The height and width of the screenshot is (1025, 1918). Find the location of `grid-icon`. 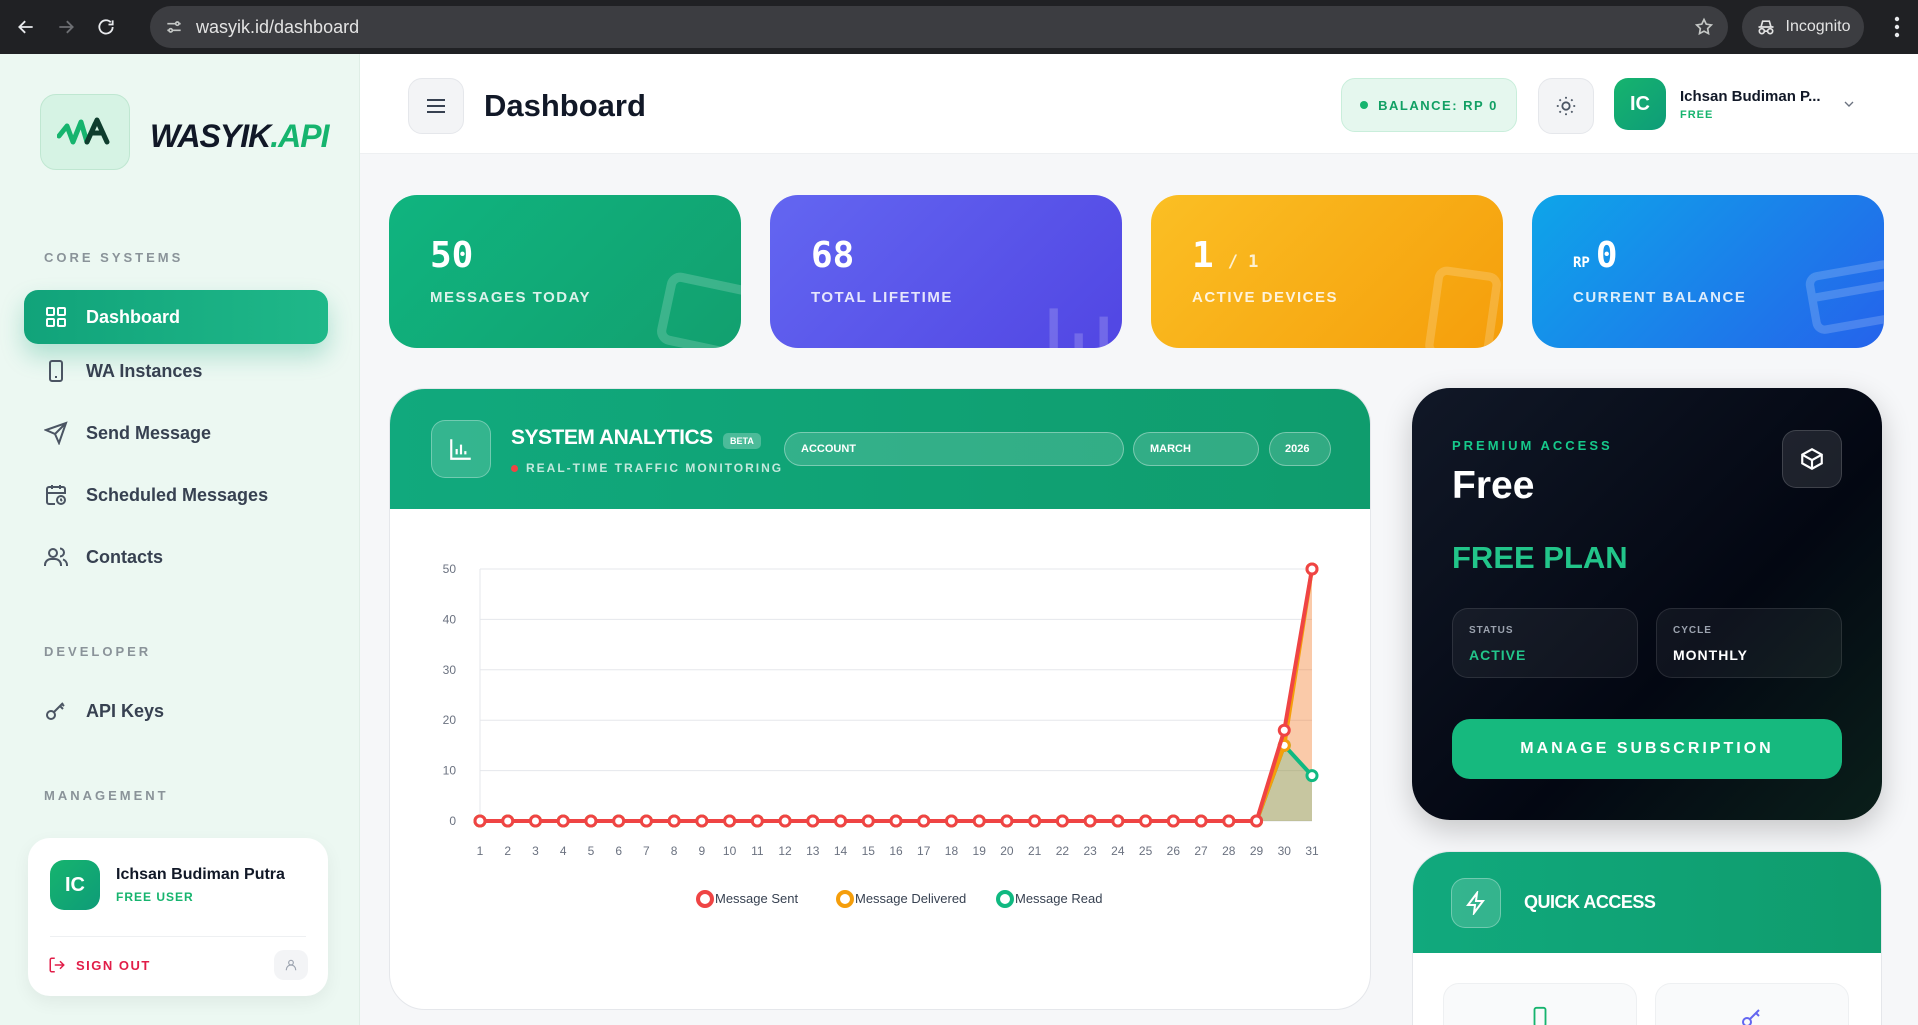

grid-icon is located at coordinates (56, 317).